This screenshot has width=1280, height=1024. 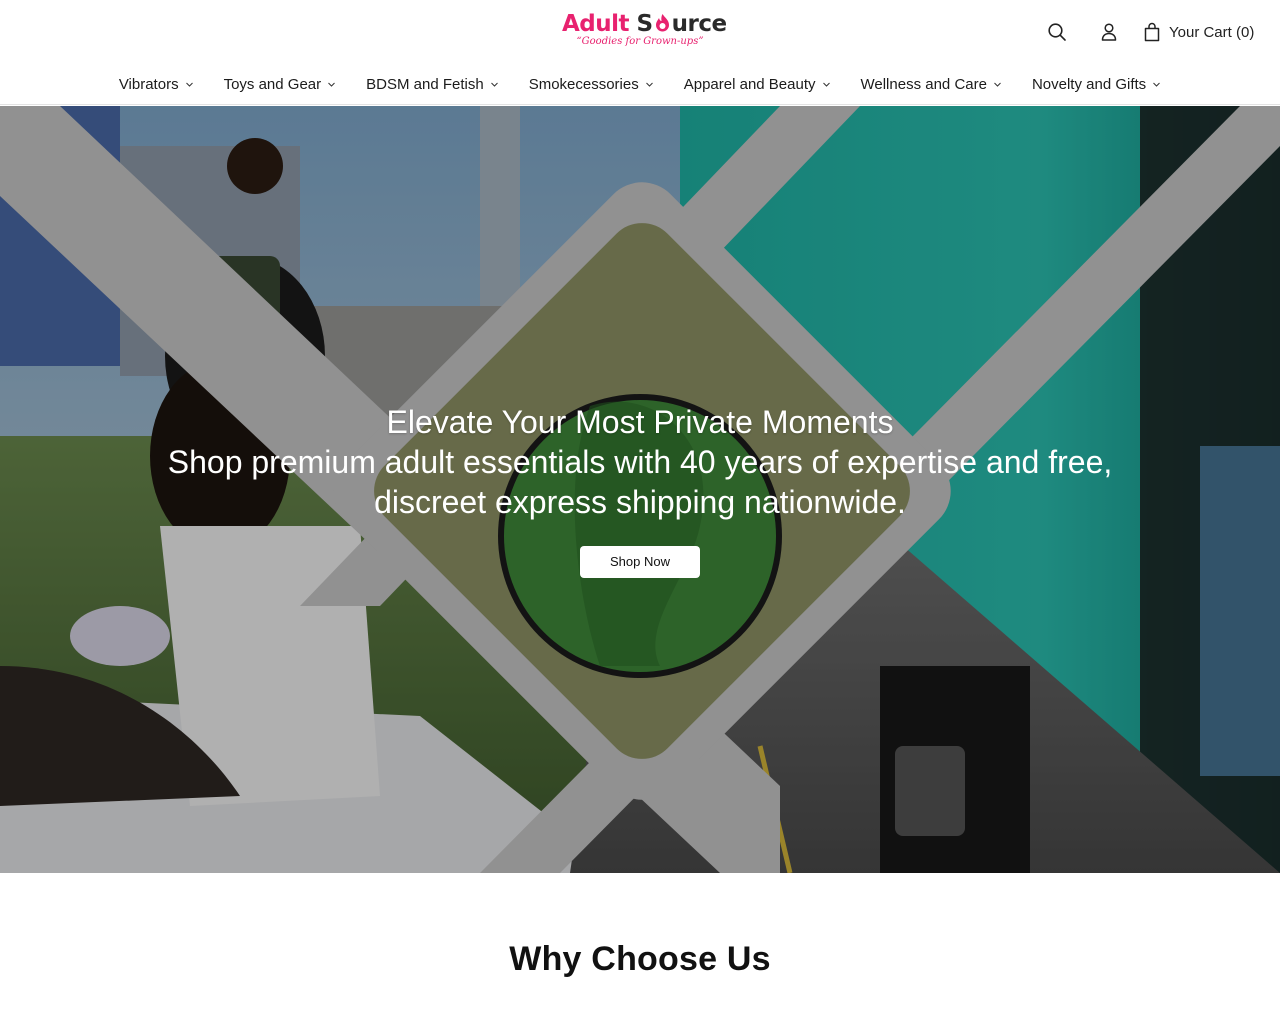 I want to click on nav-item-vibrators: Vibrators, so click(x=156, y=84).